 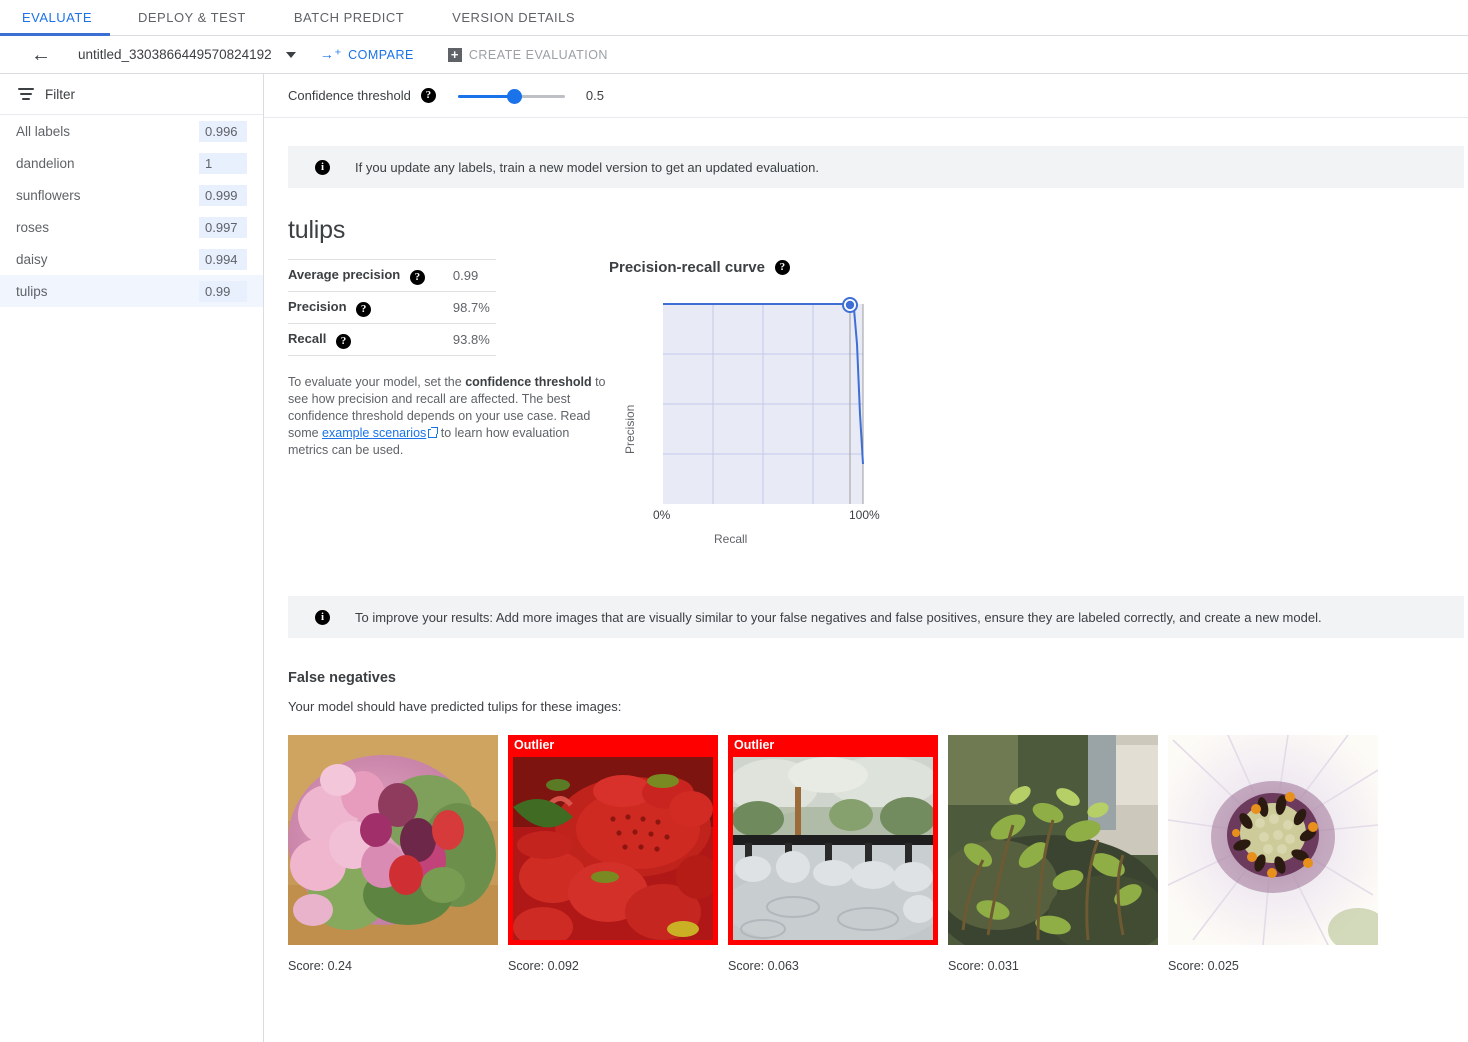 I want to click on chart-header: Precision-recall curve ?, so click(x=759, y=267).